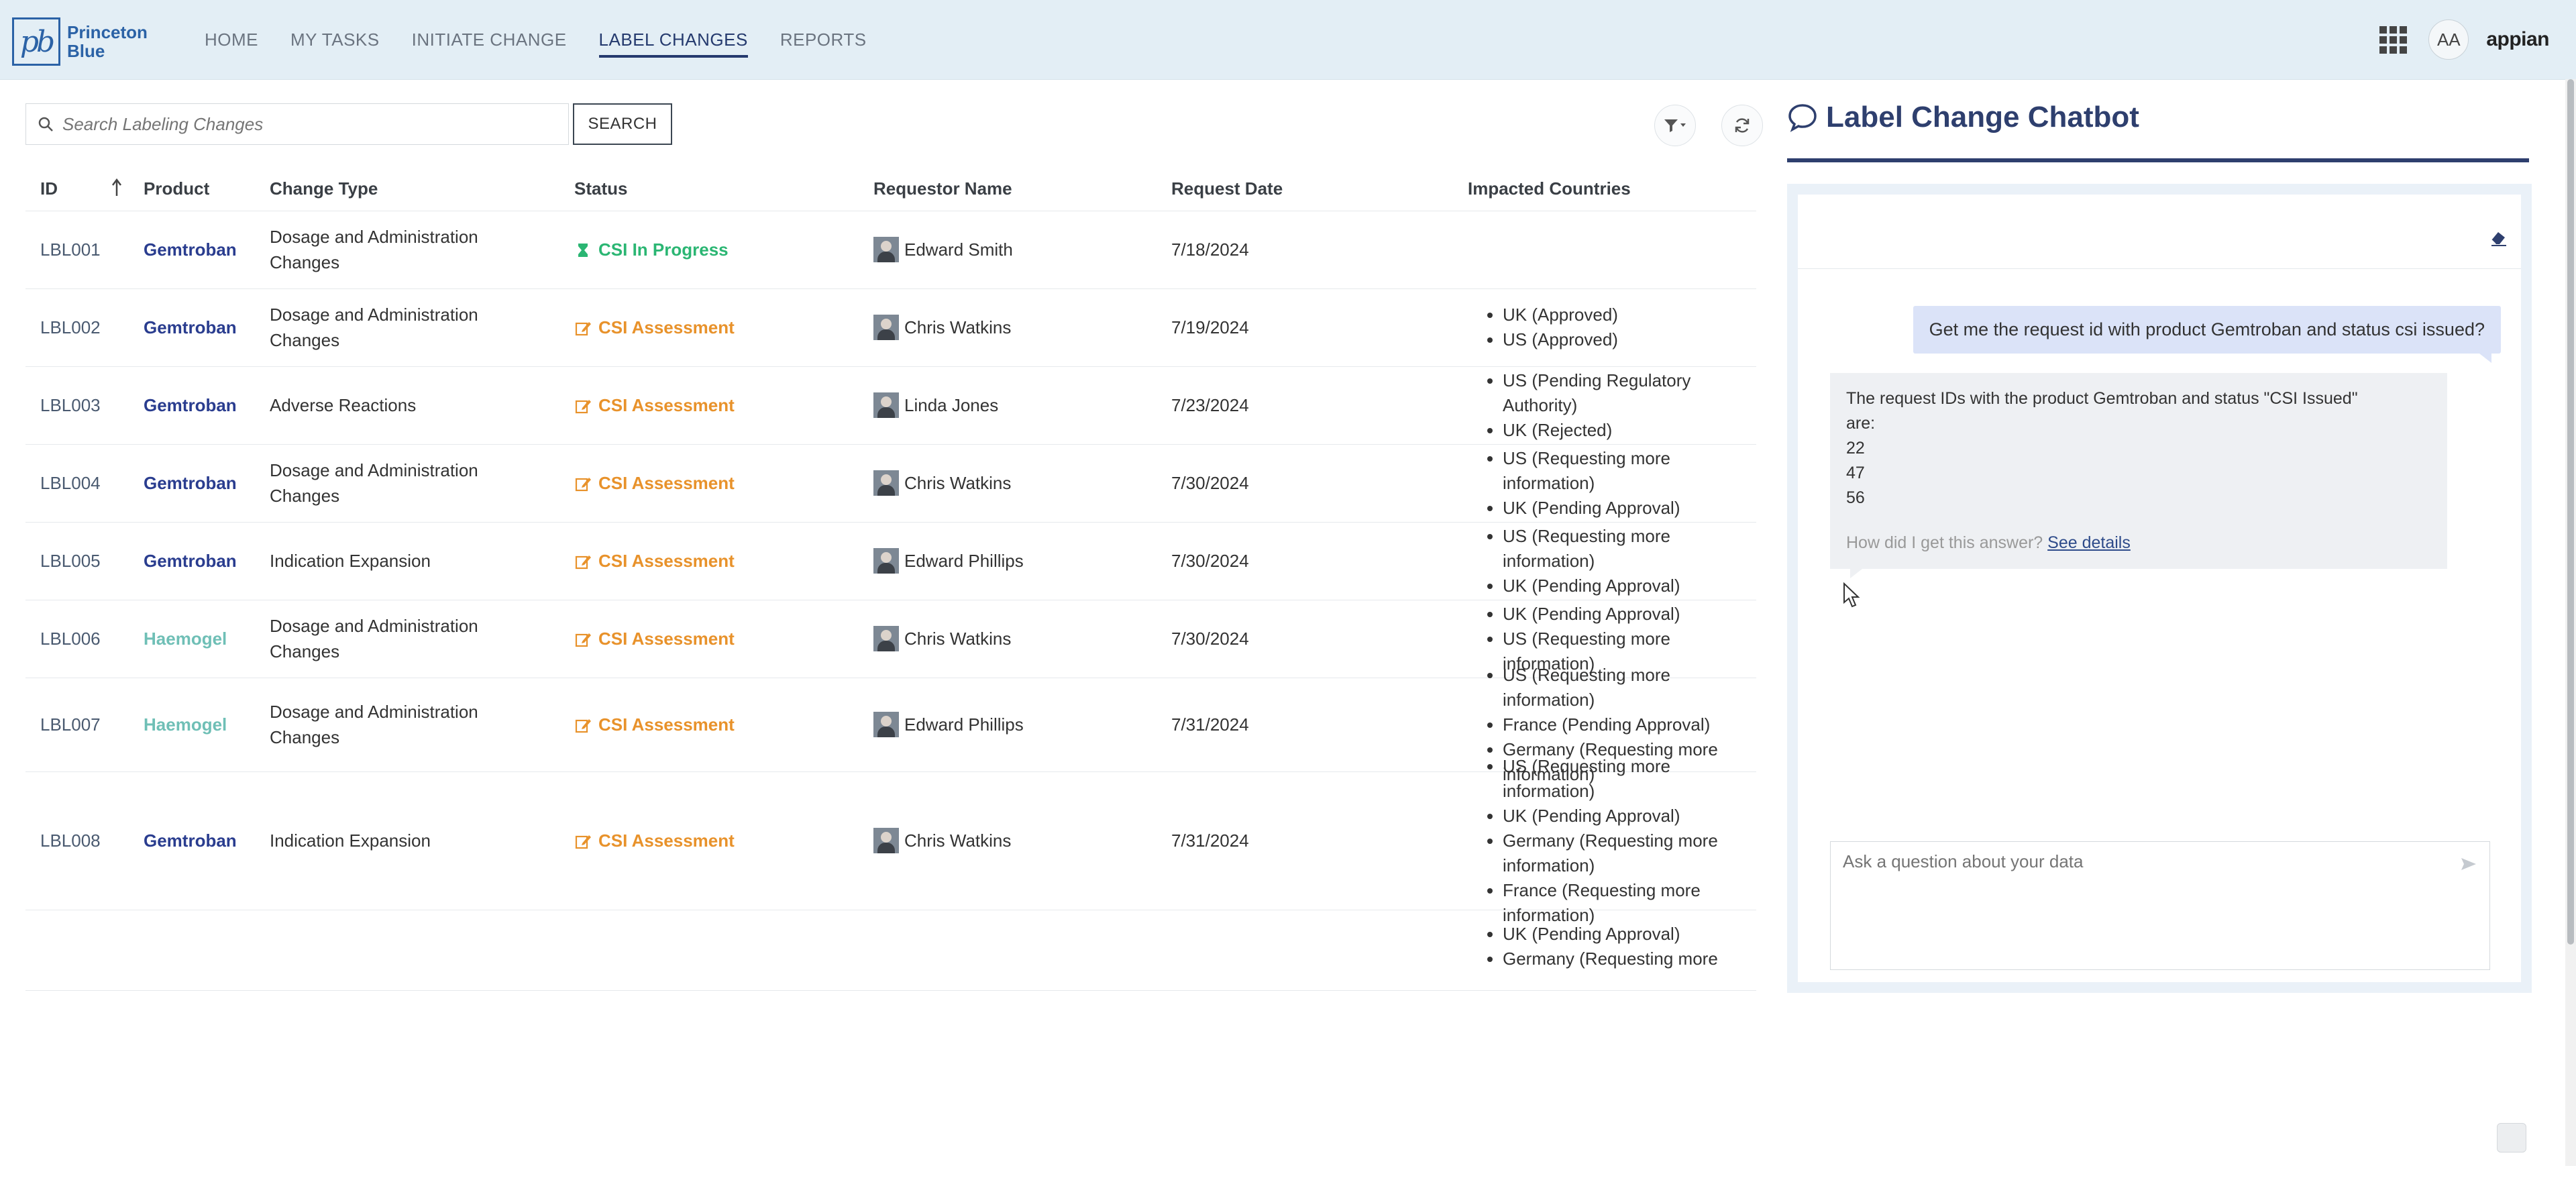  Describe the element at coordinates (2138, 543) in the screenshot. I see `answer-explanation: How did I get this answer? See details` at that location.